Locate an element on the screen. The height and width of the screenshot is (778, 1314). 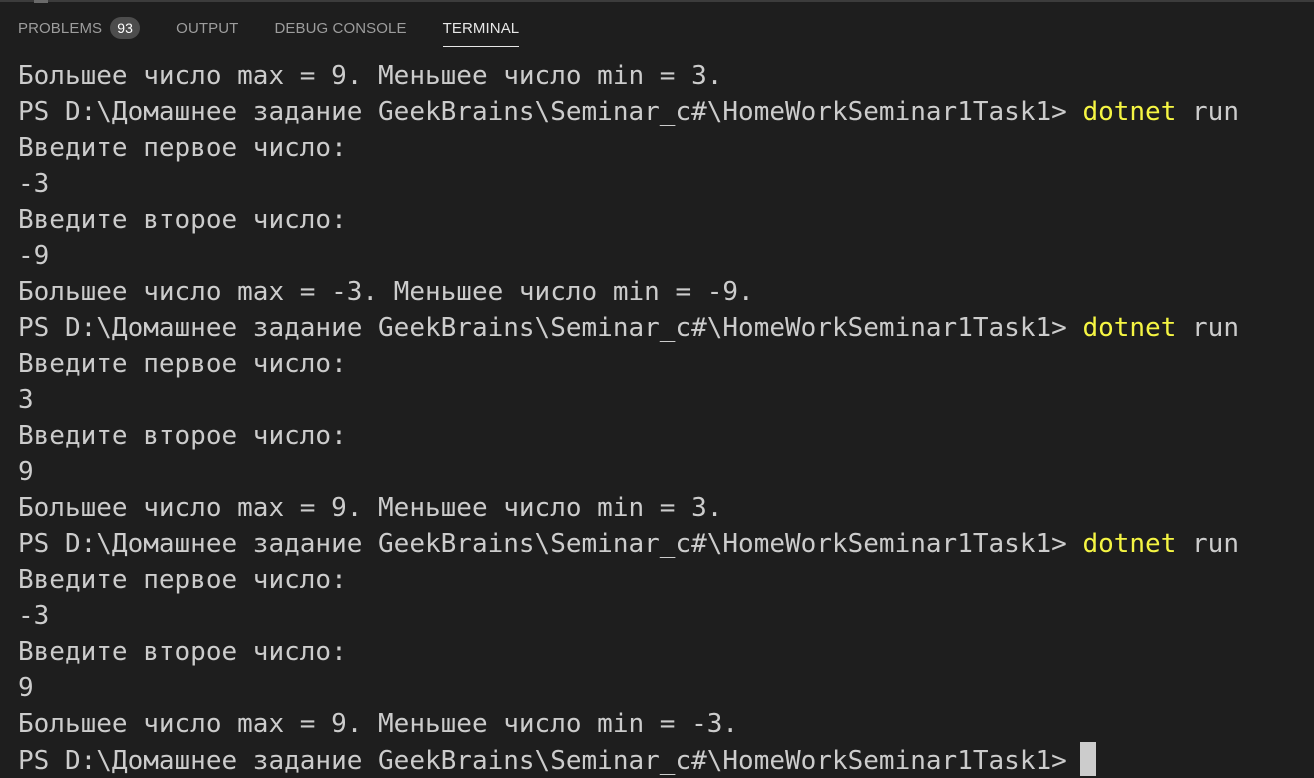
terminal-line-text: 3 is located at coordinates (26, 400).